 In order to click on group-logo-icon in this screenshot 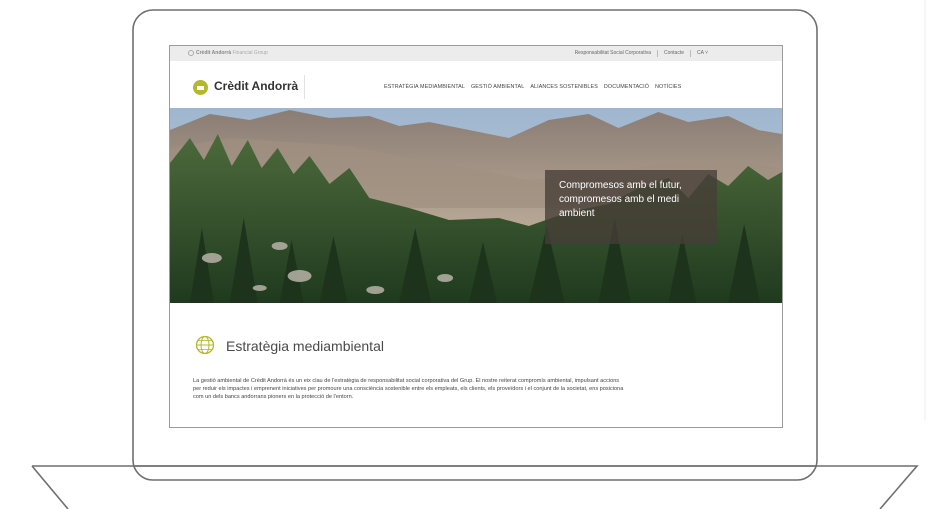, I will do `click(191, 53)`.